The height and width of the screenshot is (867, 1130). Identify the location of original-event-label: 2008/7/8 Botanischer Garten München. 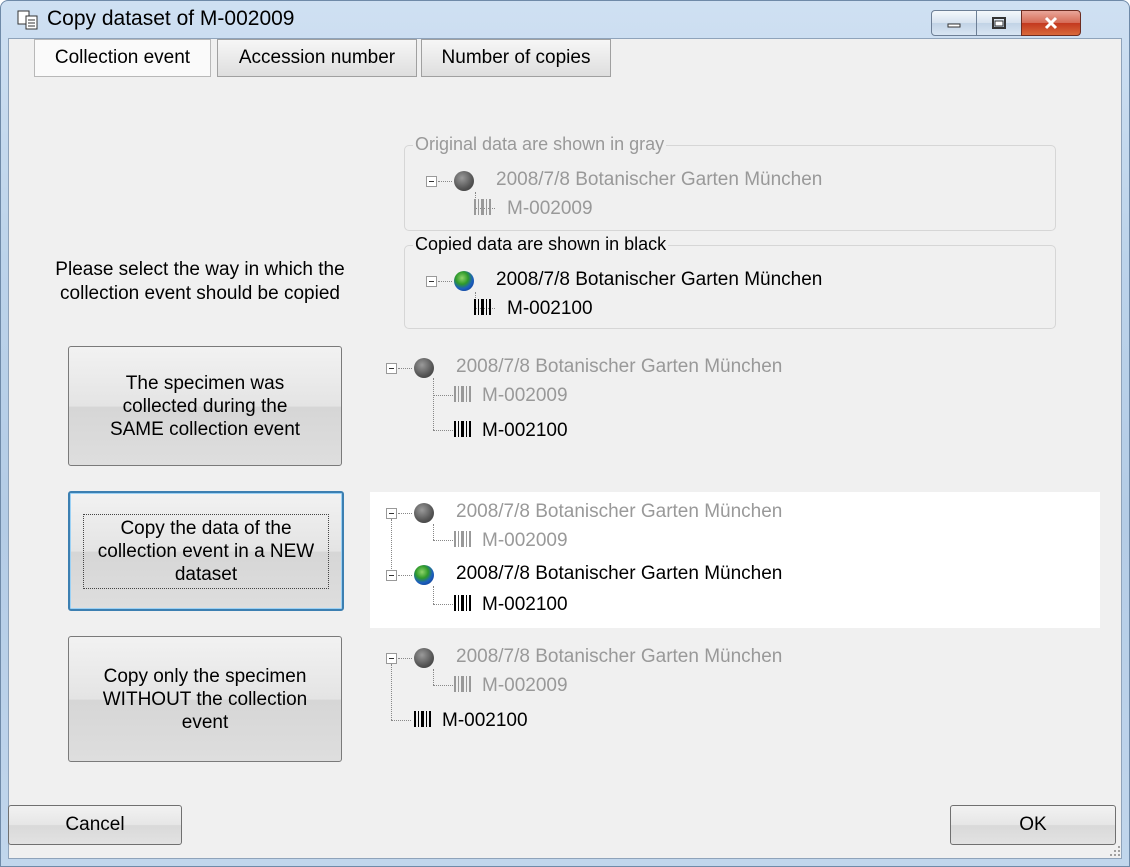
(659, 179).